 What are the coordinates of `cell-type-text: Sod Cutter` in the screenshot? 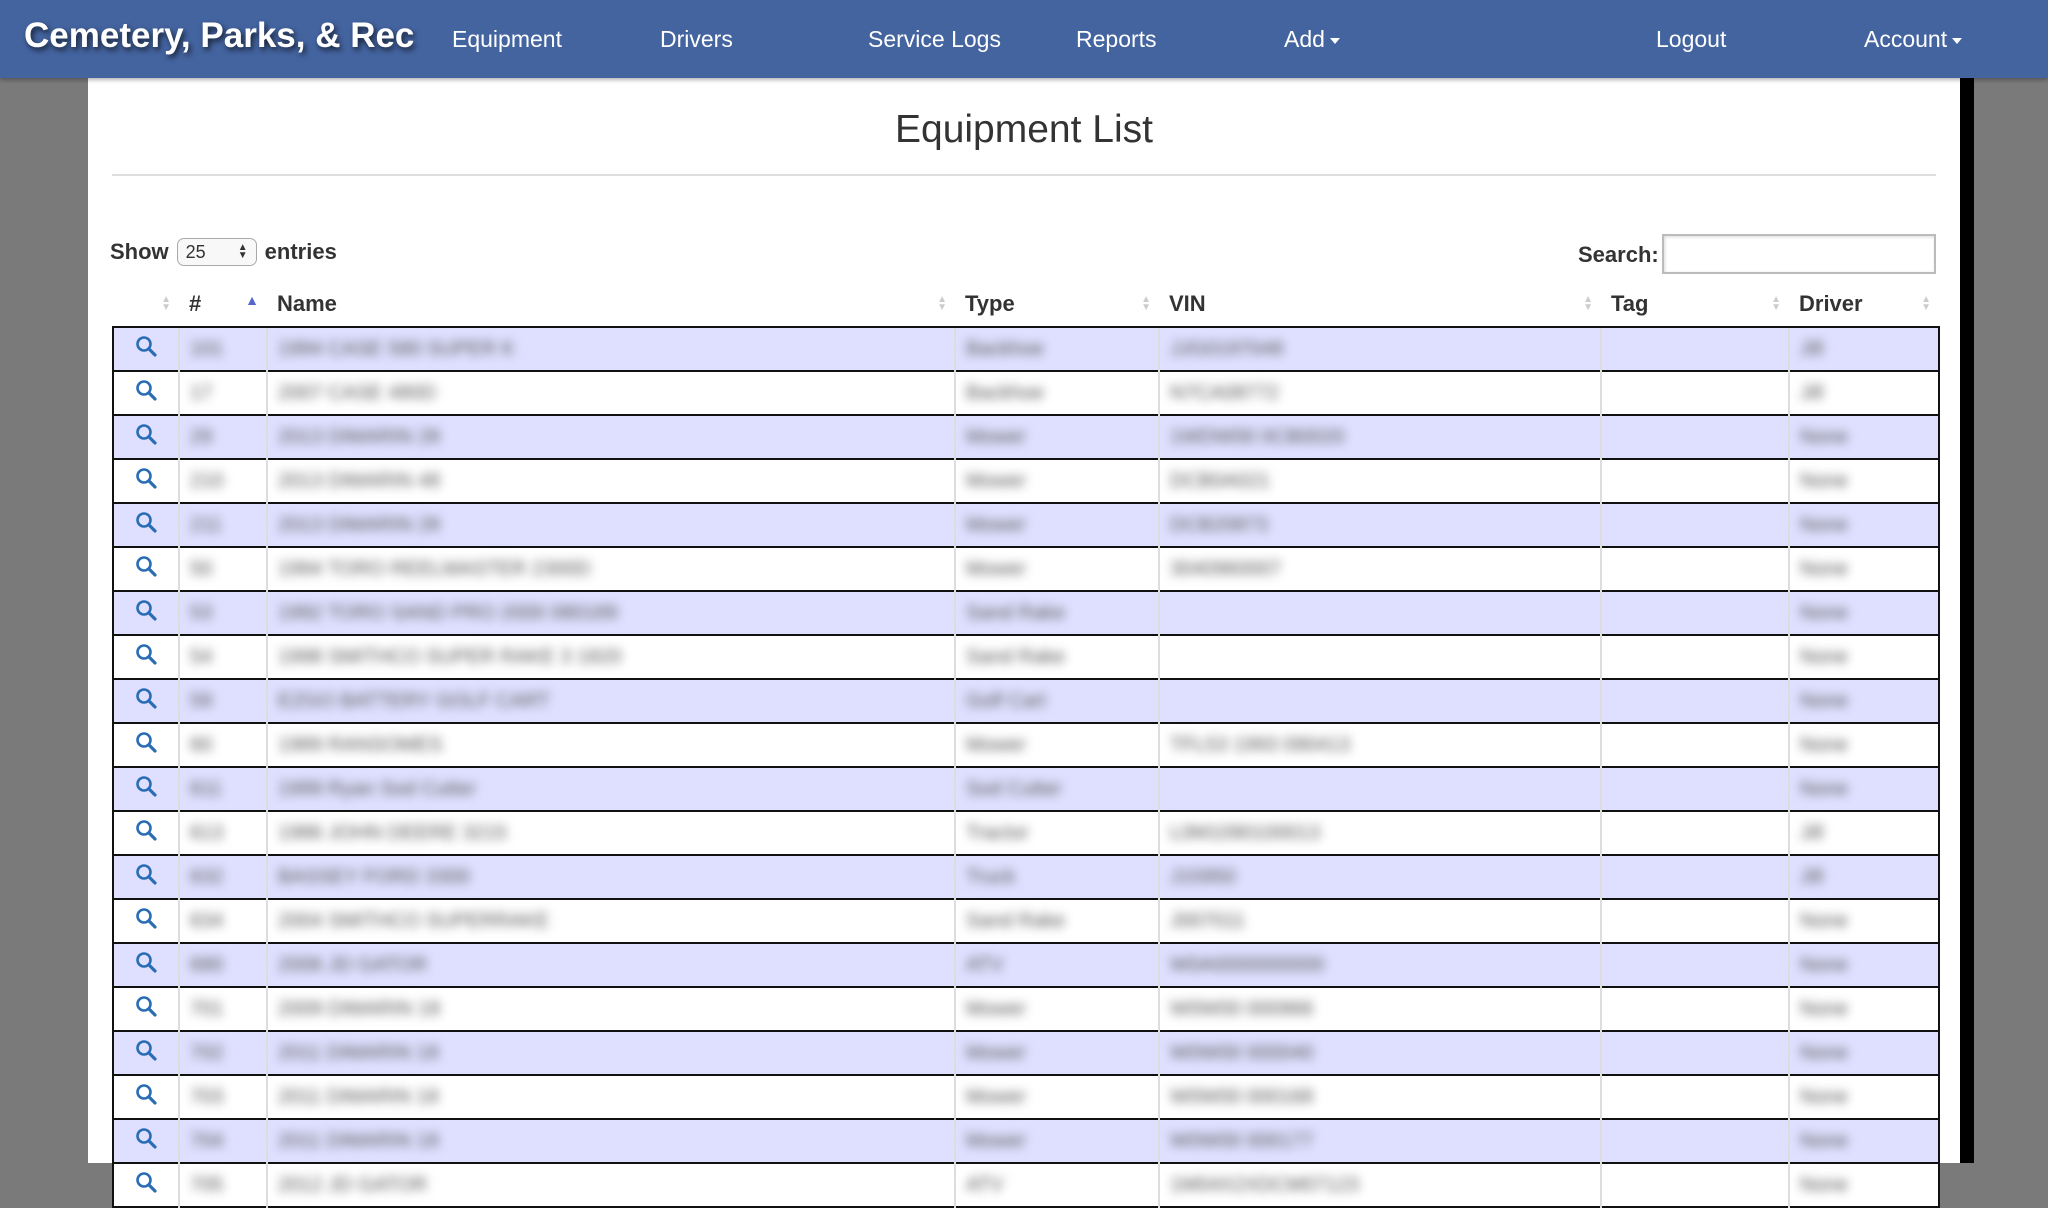 It's located at (1014, 788).